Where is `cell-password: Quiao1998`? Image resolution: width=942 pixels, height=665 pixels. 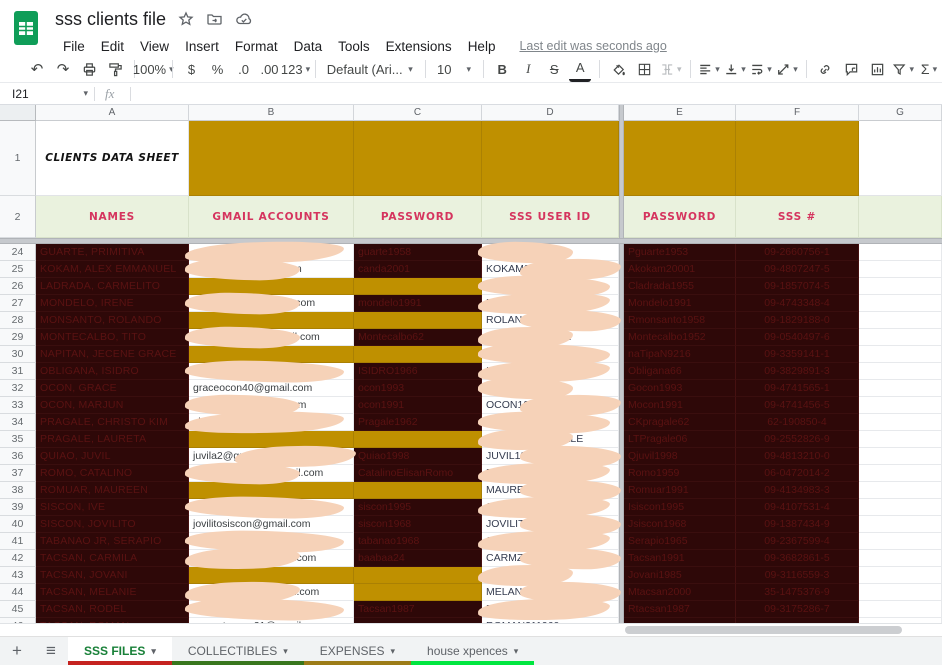
cell-password: Quiao1998 is located at coordinates (418, 456).